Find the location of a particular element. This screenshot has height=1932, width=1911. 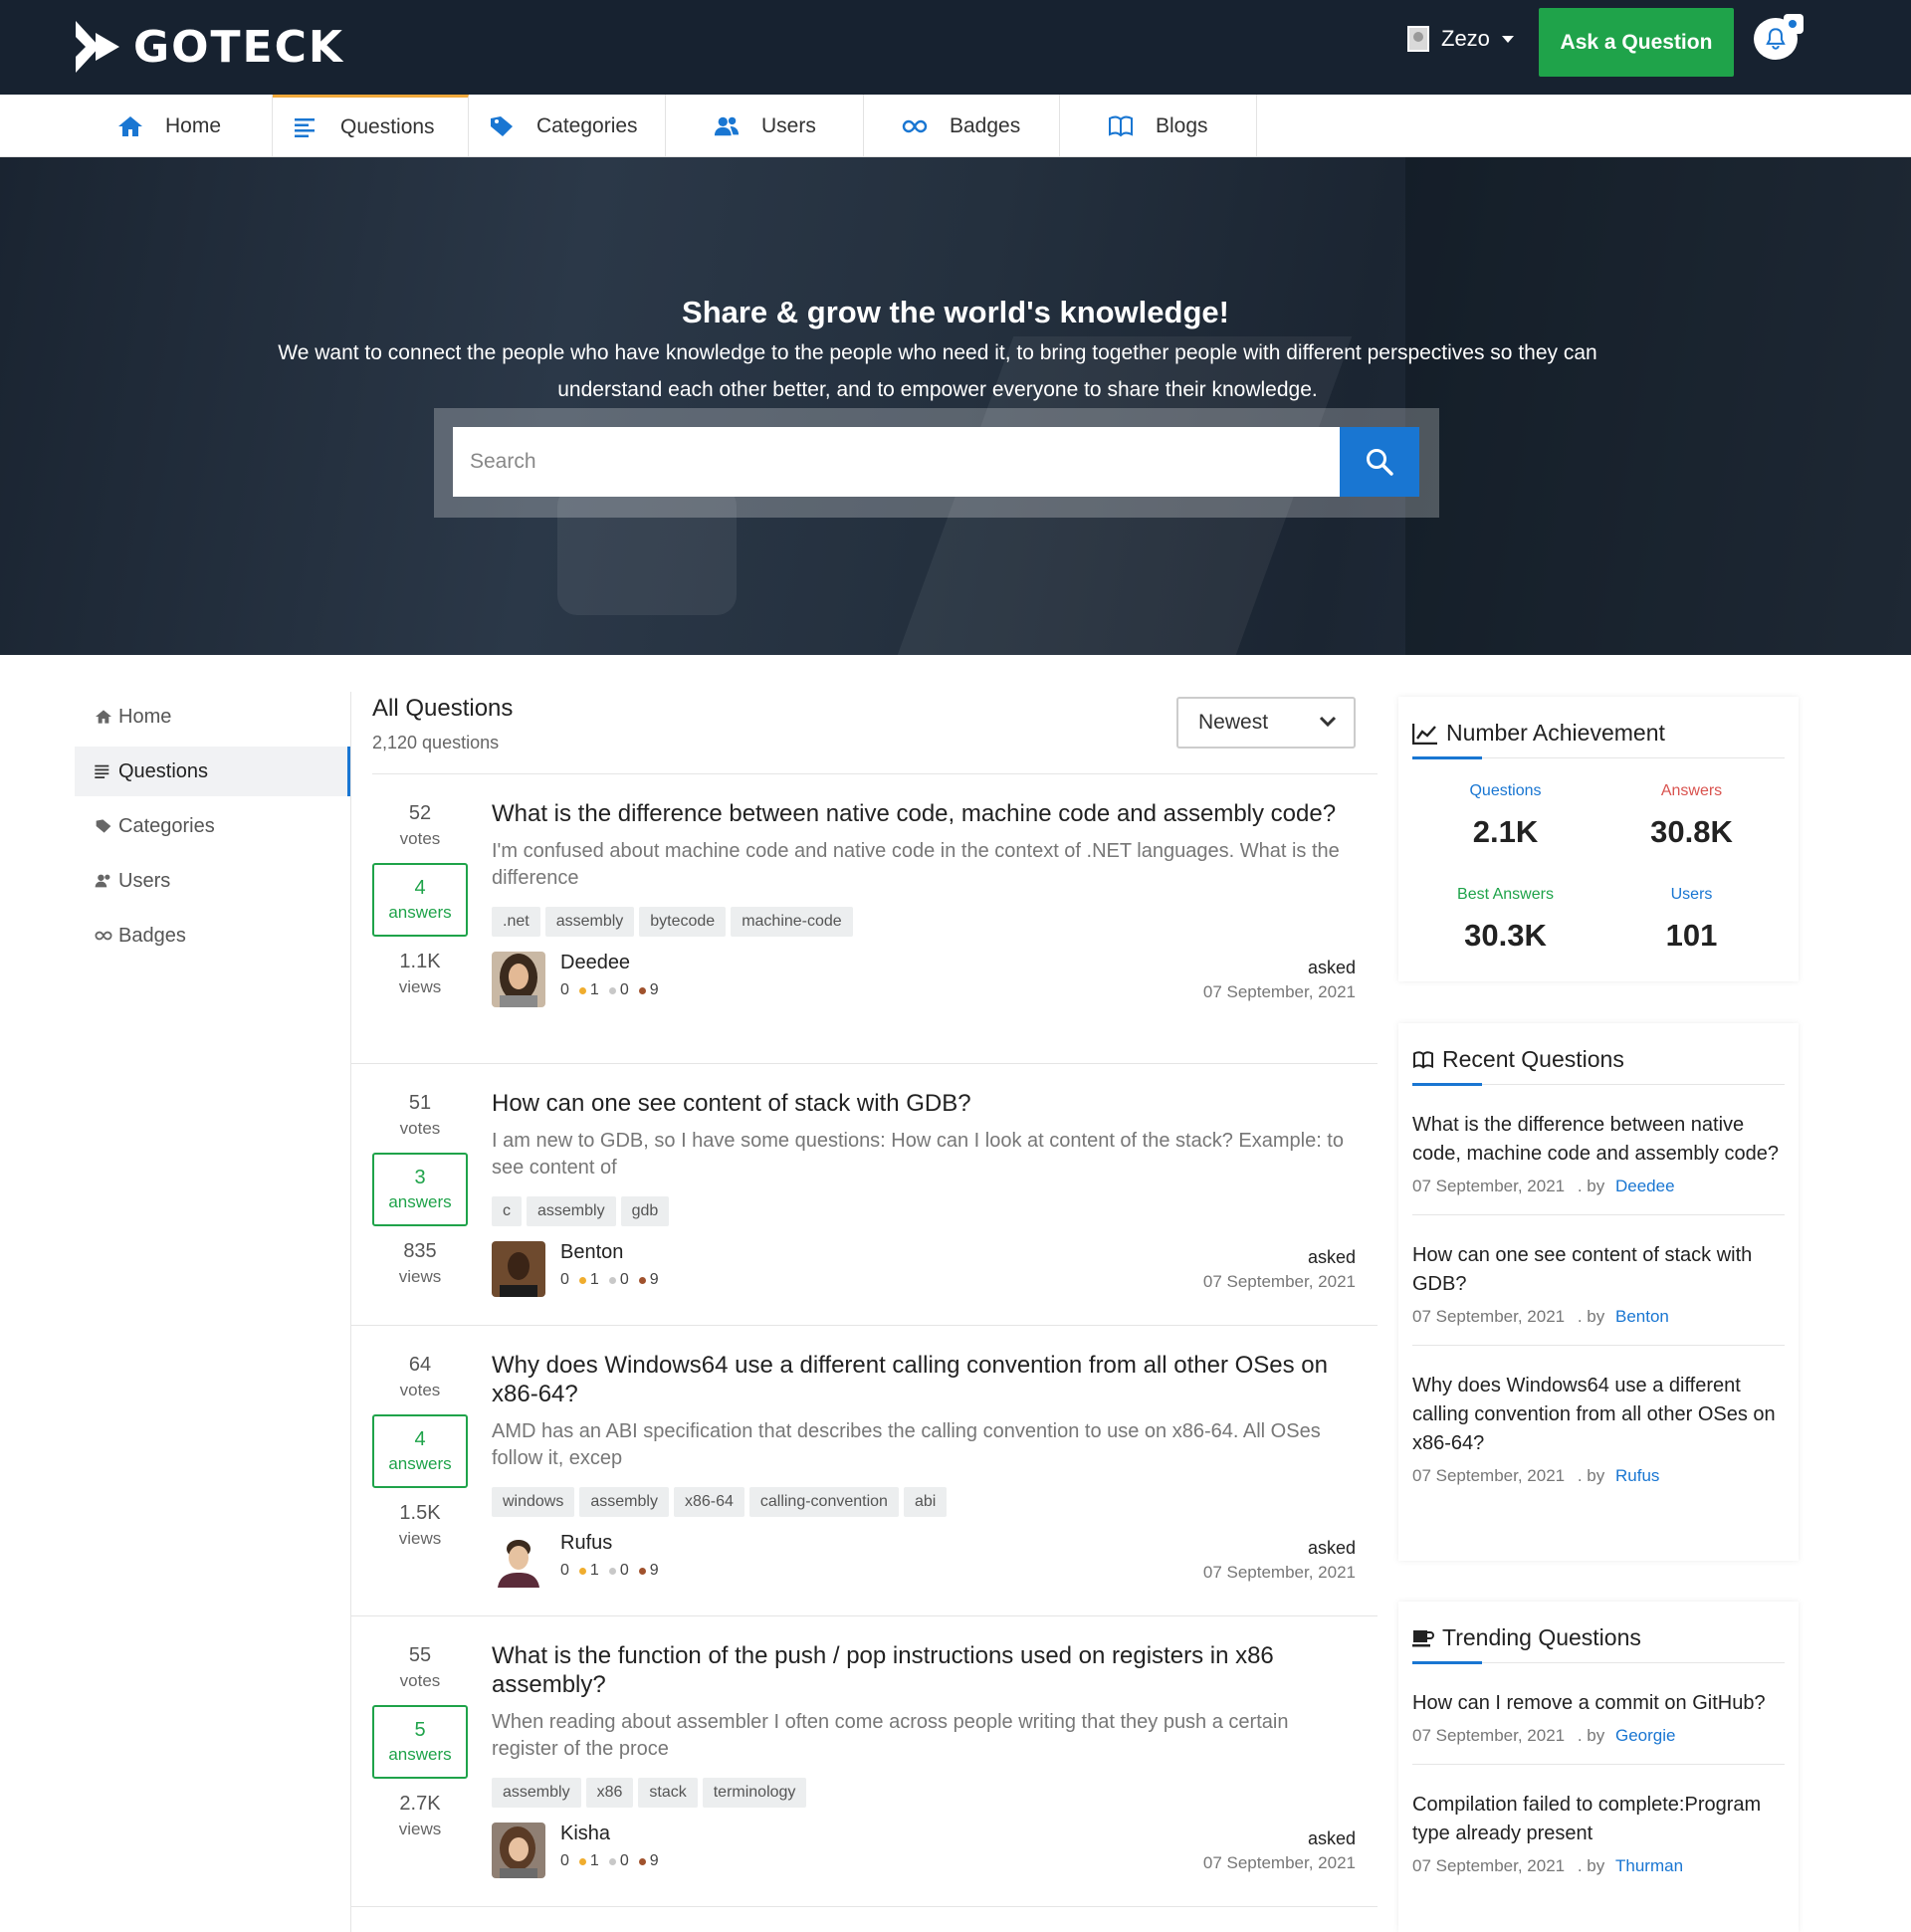

bronze-count: 9 is located at coordinates (654, 1570).